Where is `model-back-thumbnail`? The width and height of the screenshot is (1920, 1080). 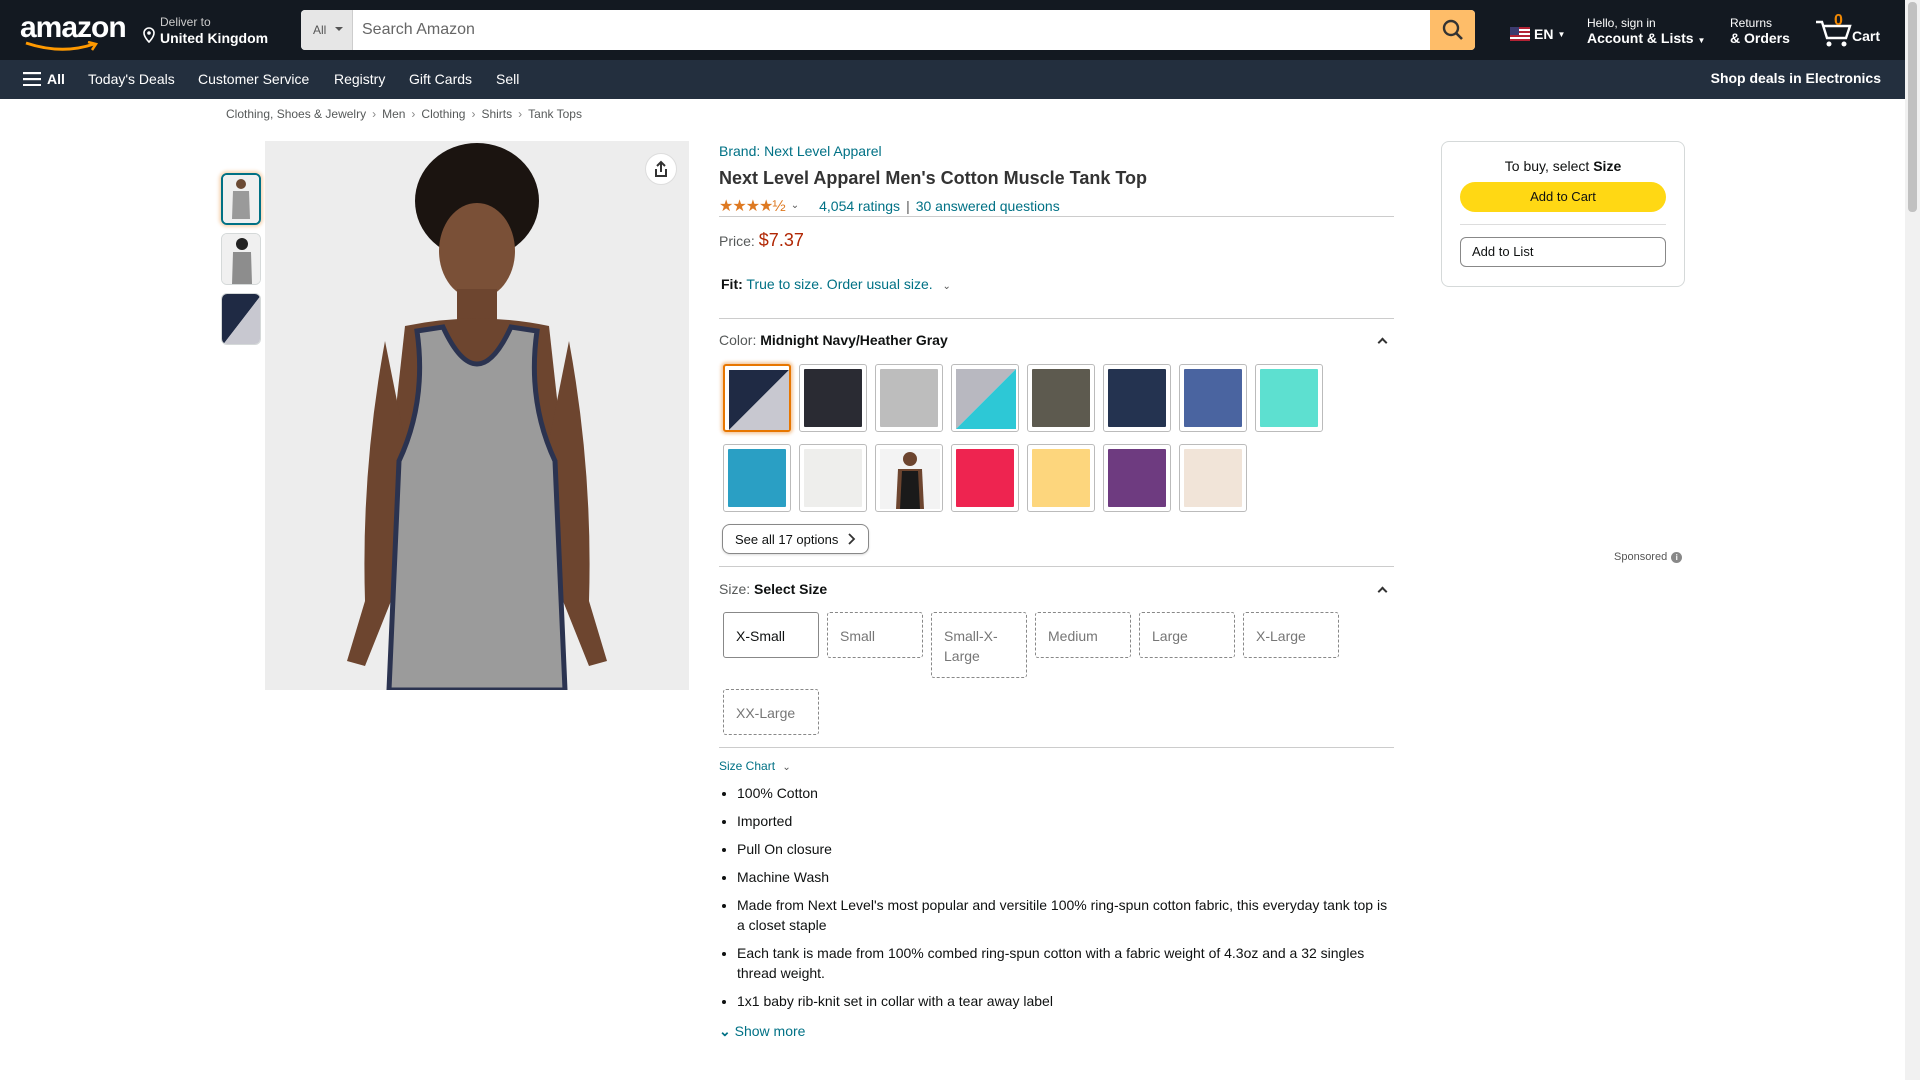 model-back-thumbnail is located at coordinates (241, 259).